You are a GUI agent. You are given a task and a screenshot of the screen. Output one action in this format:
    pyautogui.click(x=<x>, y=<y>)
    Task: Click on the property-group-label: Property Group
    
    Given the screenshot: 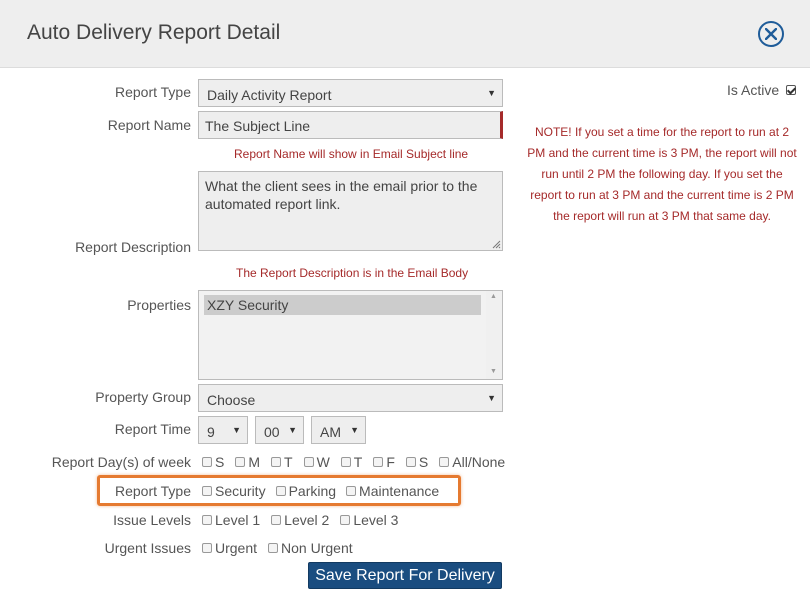 What is the action you would take?
    pyautogui.click(x=143, y=397)
    